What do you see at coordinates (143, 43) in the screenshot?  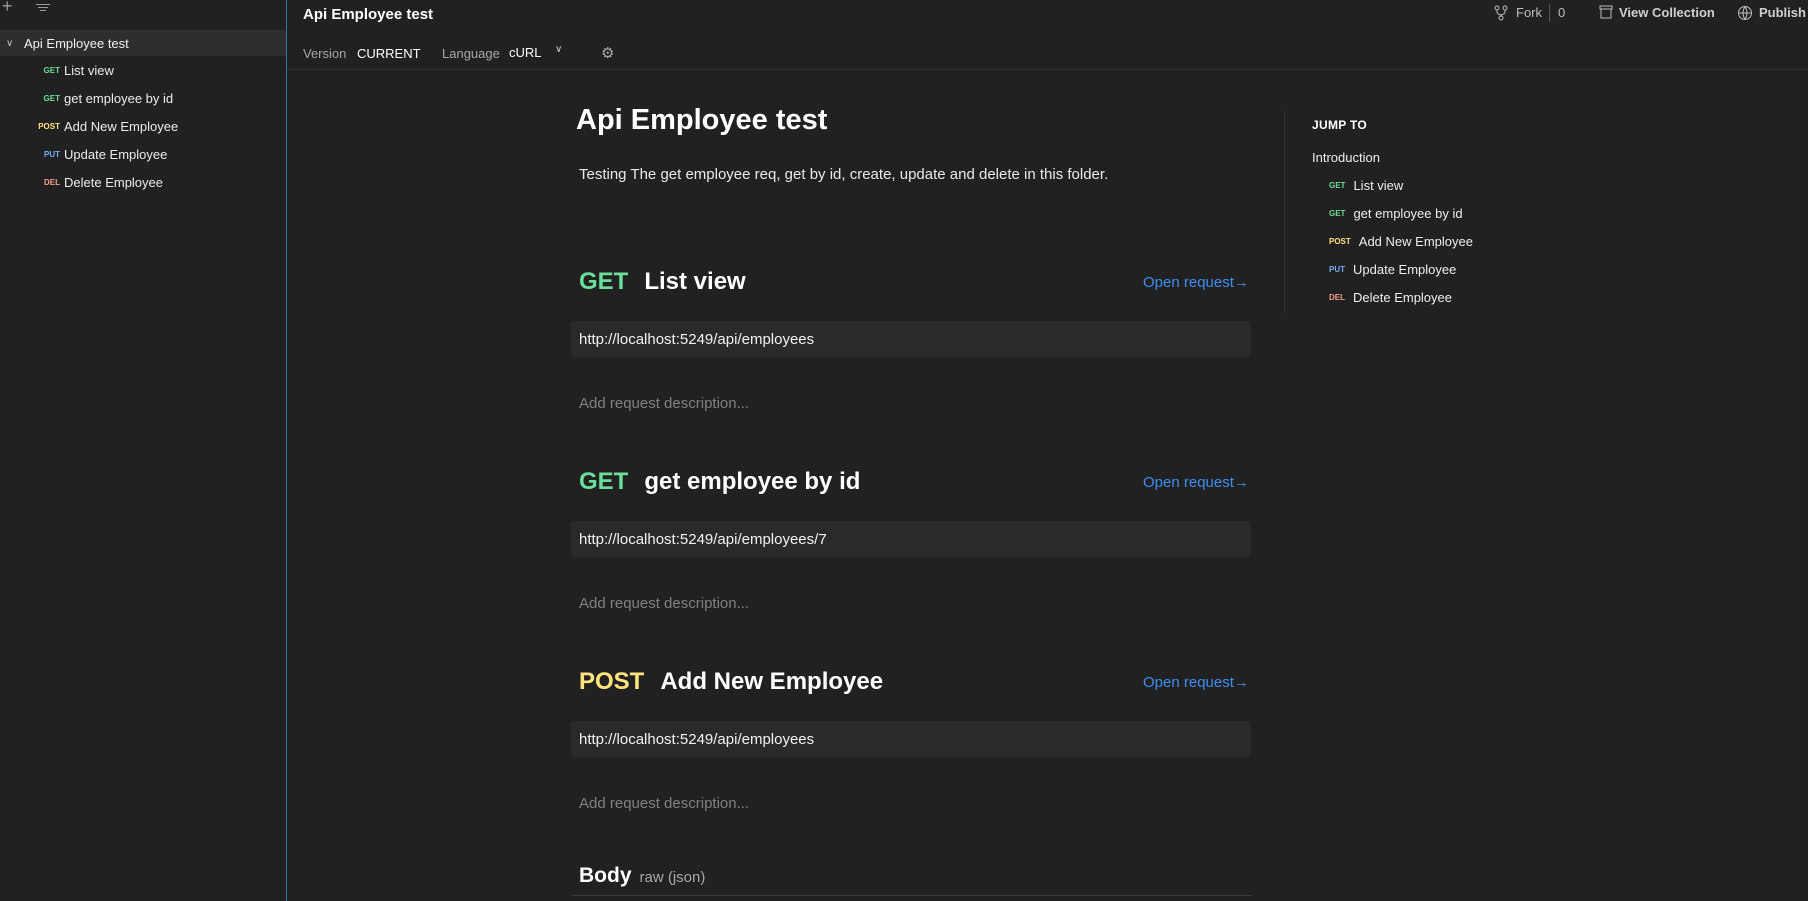 I see `sidebar-collection: ∨ Api Employee test` at bounding box center [143, 43].